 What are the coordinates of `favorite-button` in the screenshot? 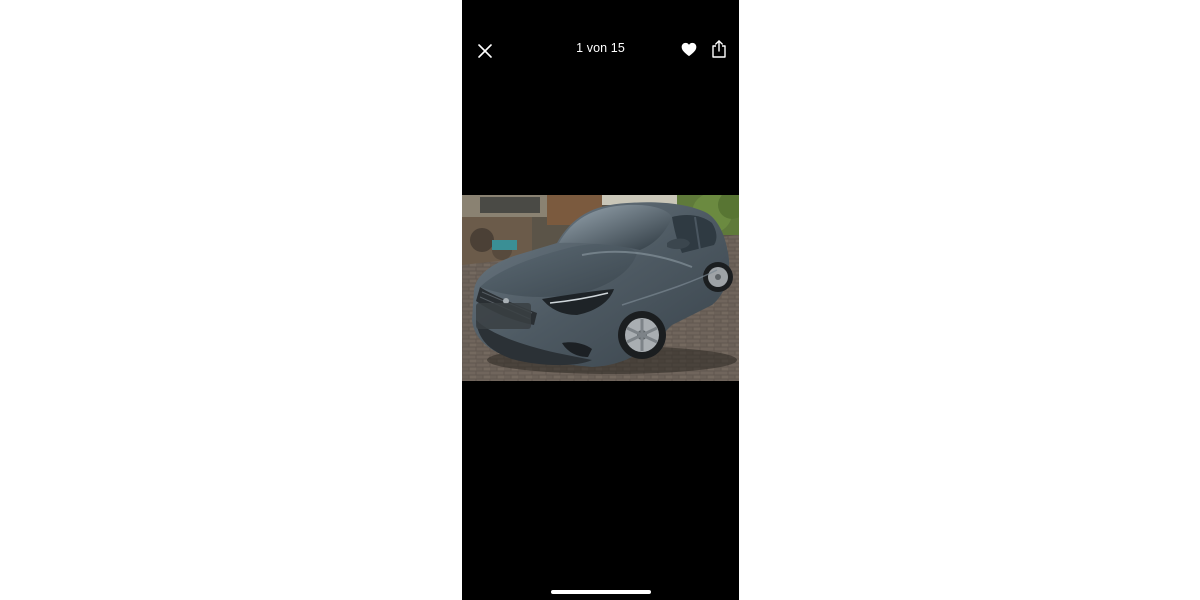 It's located at (689, 49).